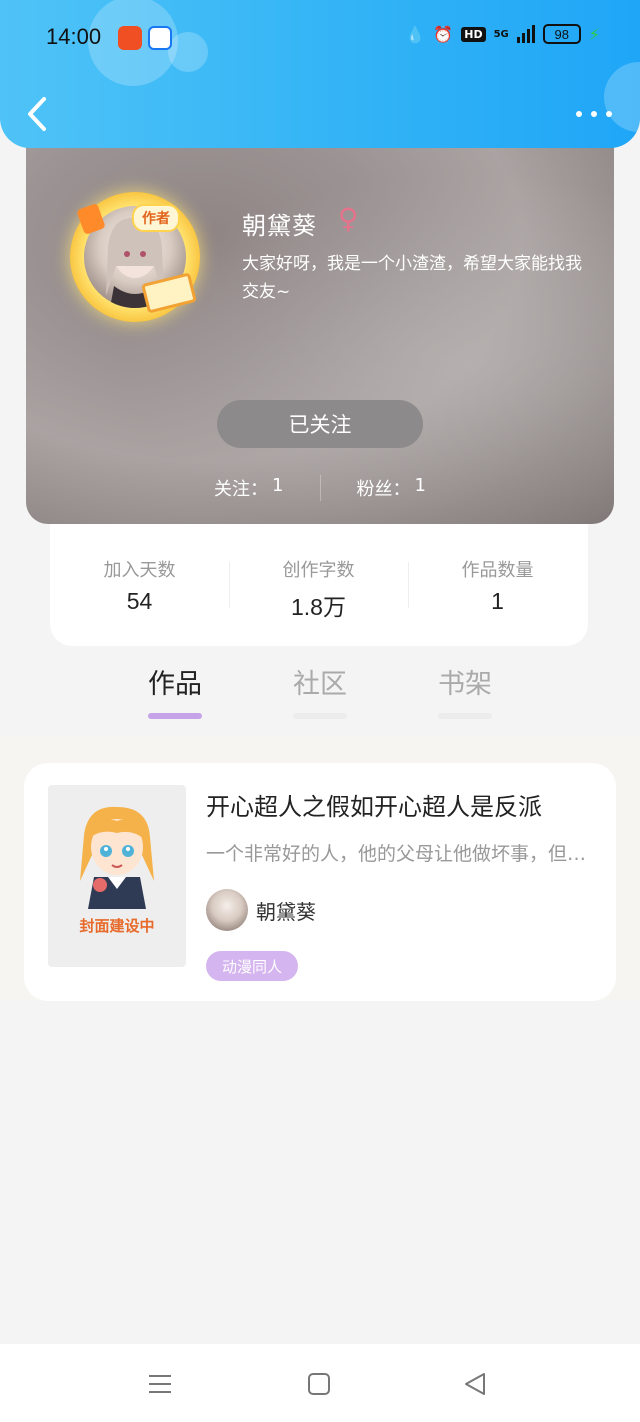  What do you see at coordinates (117, 926) in the screenshot?
I see `cover-placeholder-text: 封面建设中` at bounding box center [117, 926].